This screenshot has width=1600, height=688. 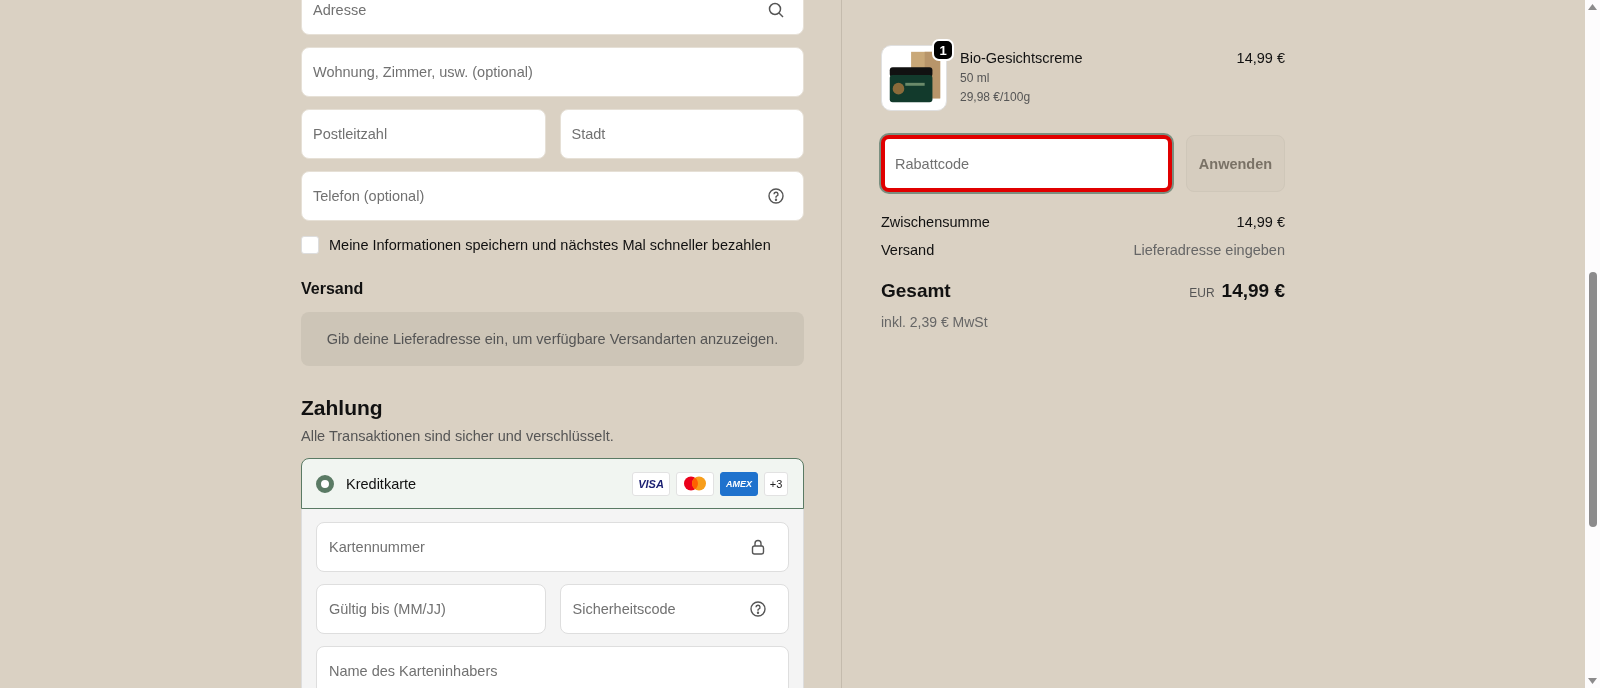 What do you see at coordinates (552, 339) in the screenshot?
I see `shipping-notice: Gib deine Lieferadresse ein, um verfügbare Versandarten anzuzeigen.` at bounding box center [552, 339].